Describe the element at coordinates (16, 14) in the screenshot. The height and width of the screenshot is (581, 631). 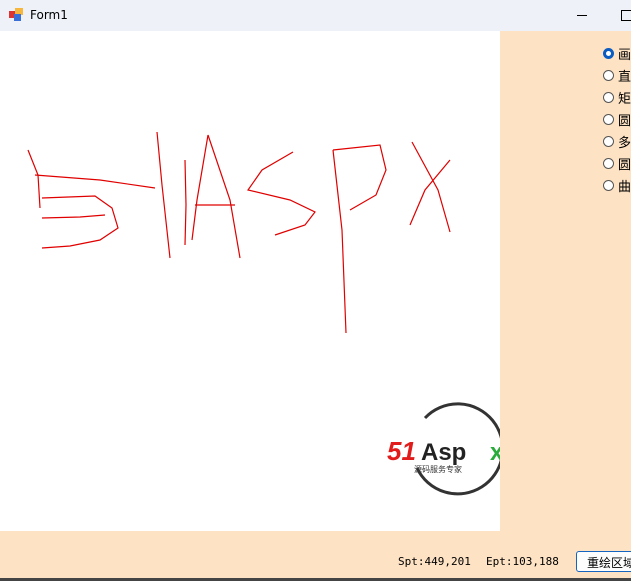
I see `form-icon` at that location.